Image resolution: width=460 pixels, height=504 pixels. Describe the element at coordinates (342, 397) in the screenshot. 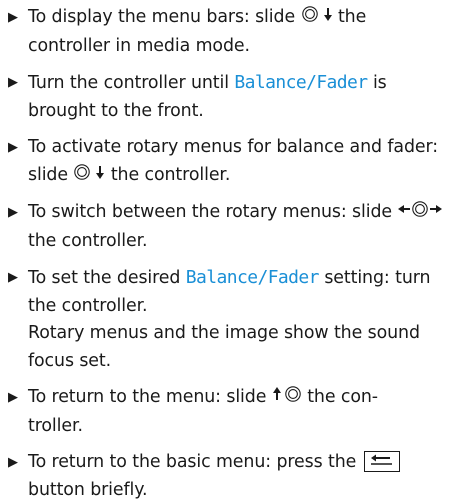

I see `step-6-text-b: the con-` at that location.